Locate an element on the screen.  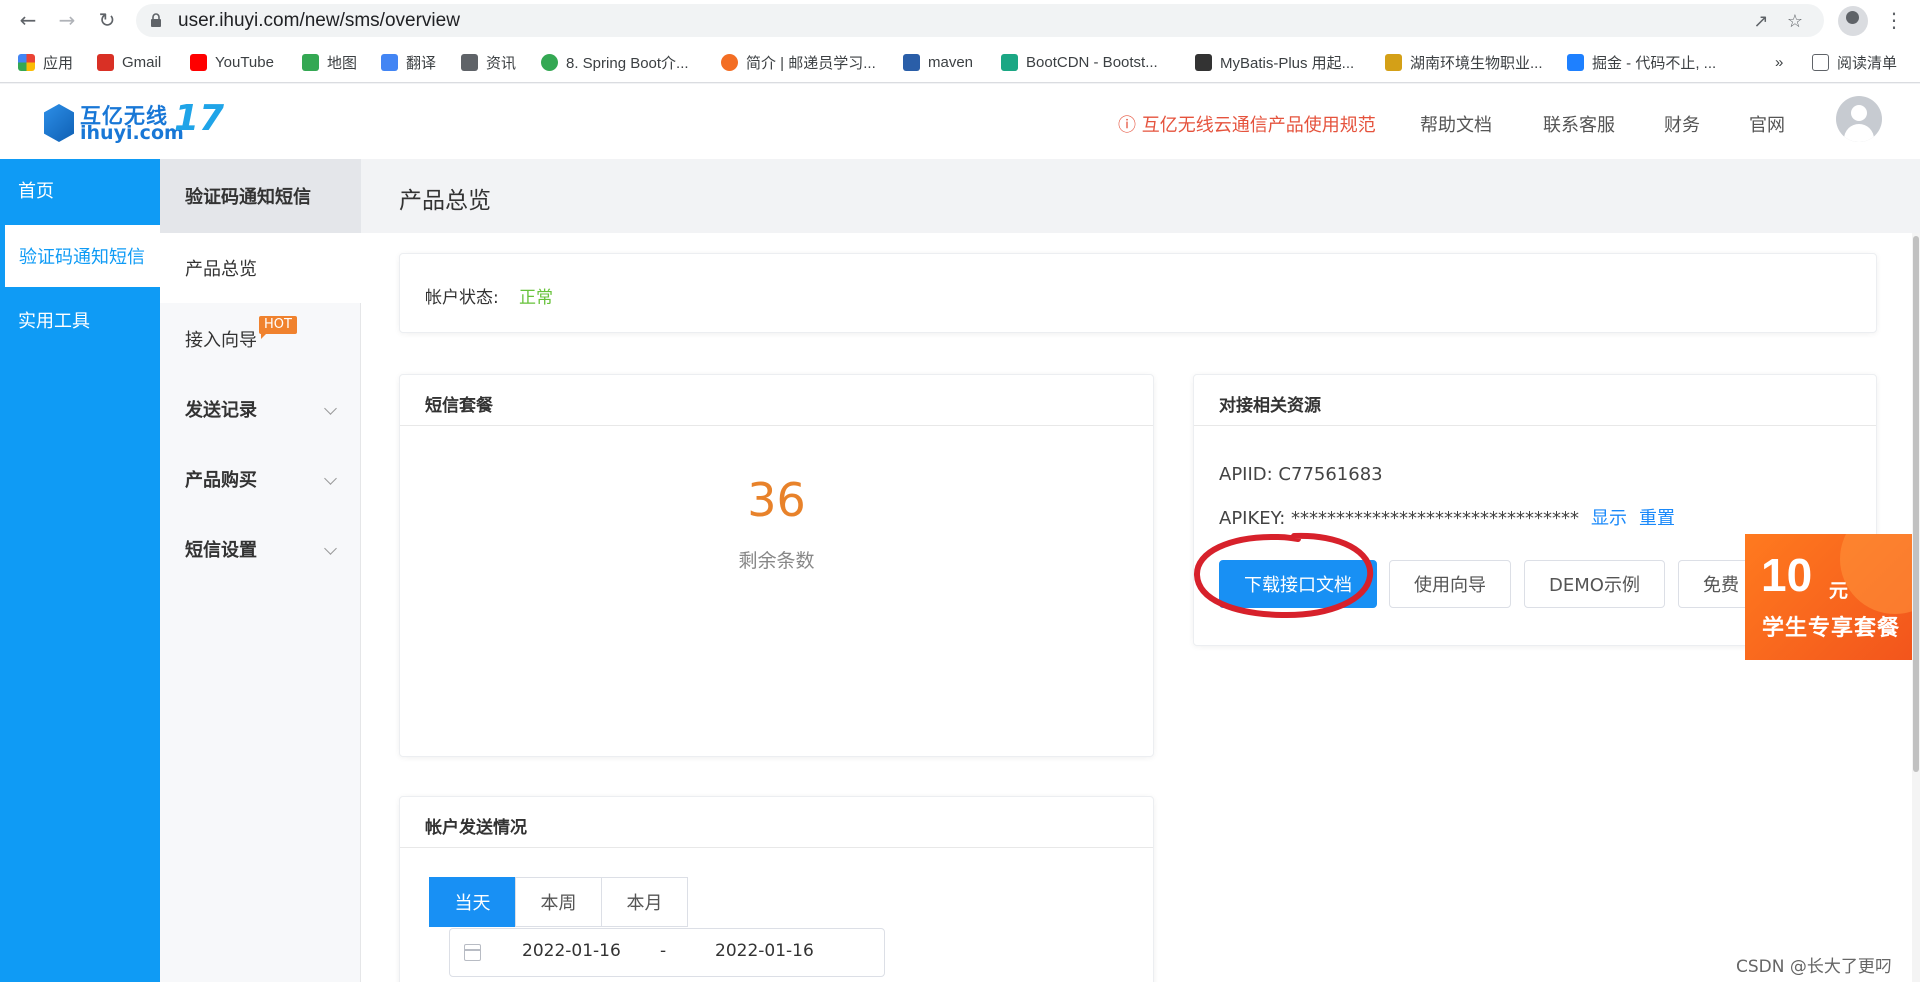
forward-icon: → is located at coordinates (67, 20).